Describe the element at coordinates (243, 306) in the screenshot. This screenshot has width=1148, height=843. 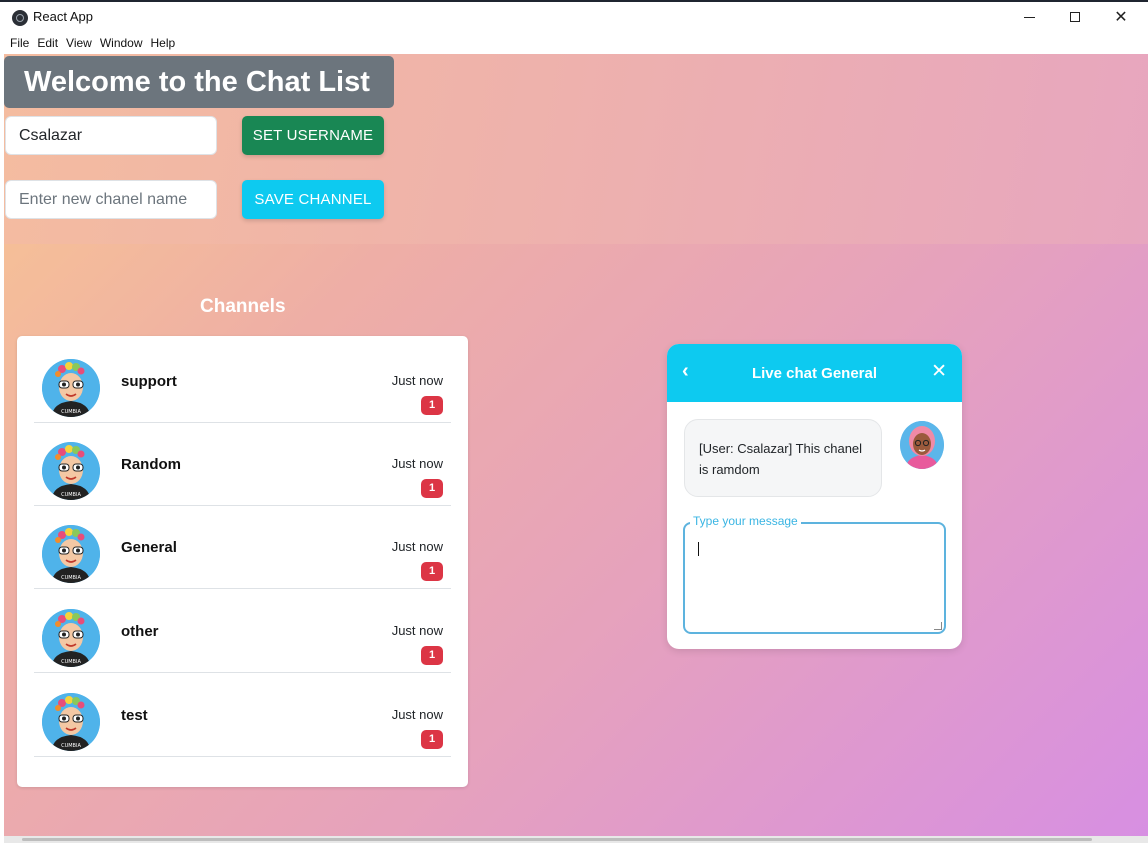
I see `channels-heading: Channels` at that location.